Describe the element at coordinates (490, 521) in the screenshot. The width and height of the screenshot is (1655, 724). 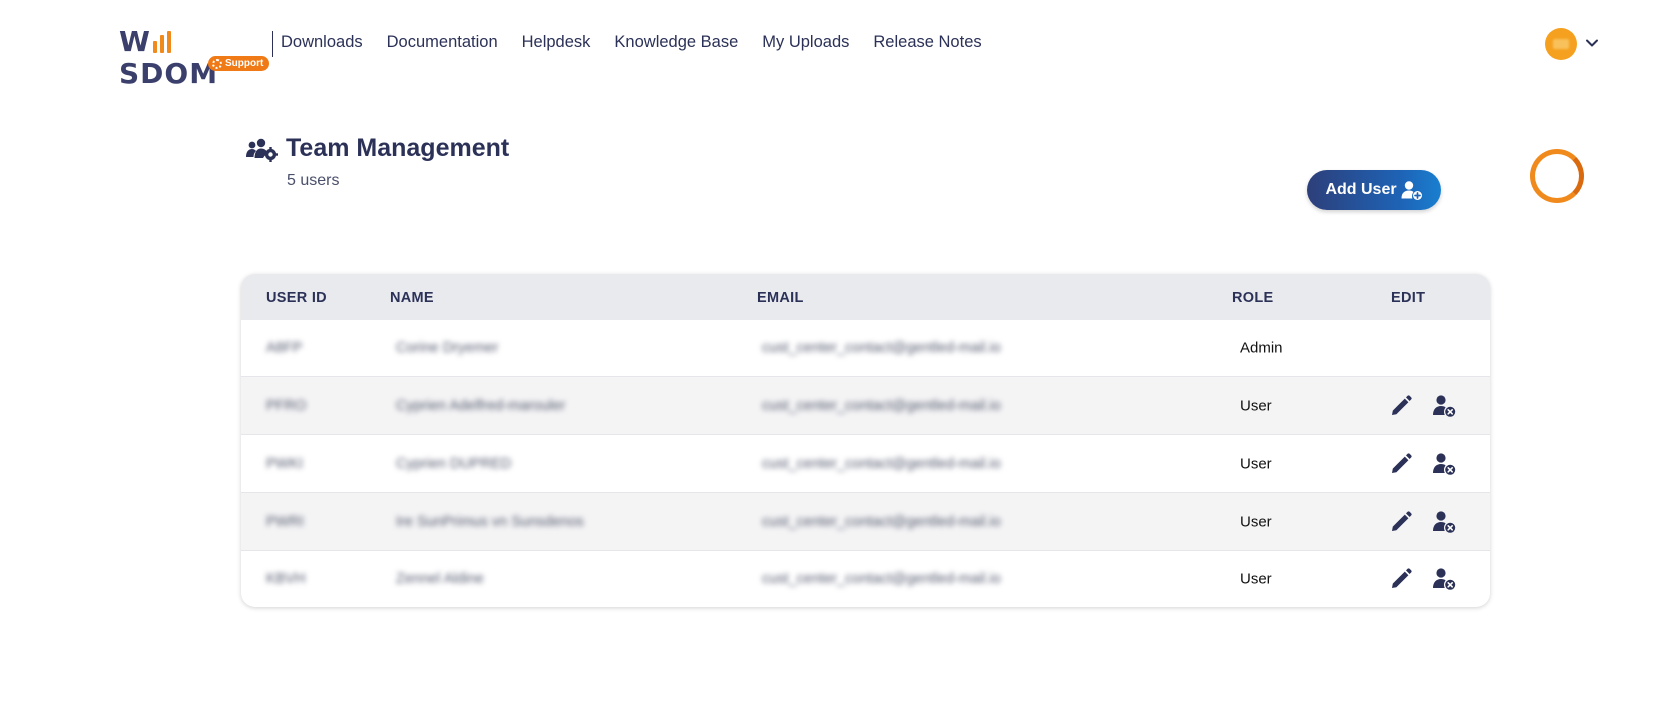
I see `name-cell: Ire SunPrimus vn Sunsdenos` at that location.